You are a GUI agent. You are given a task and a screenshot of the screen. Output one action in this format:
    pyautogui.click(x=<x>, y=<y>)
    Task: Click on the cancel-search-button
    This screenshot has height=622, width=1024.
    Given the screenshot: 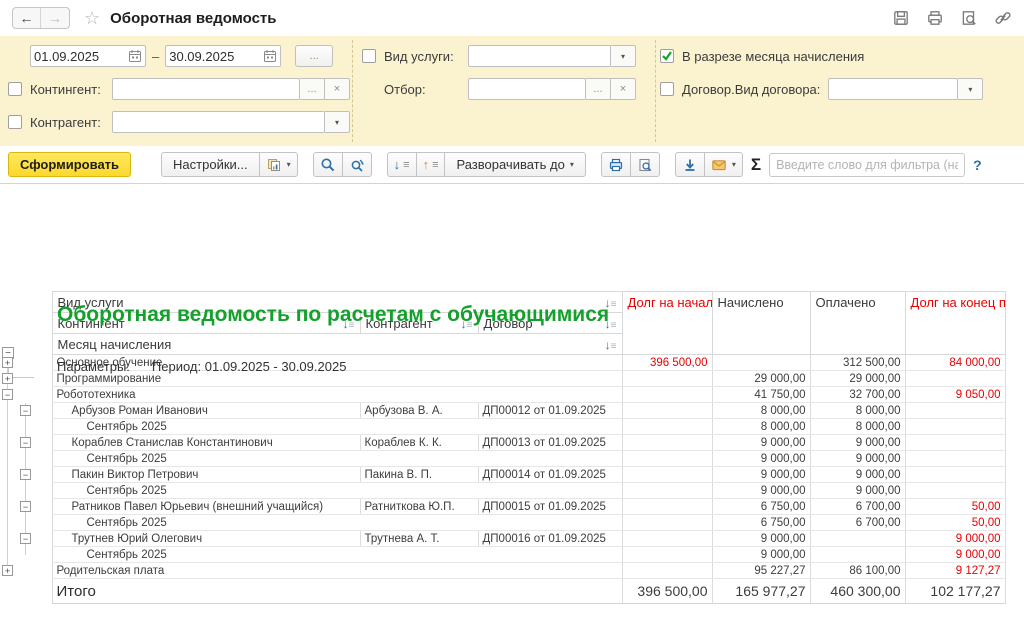 What is the action you would take?
    pyautogui.click(x=357, y=164)
    